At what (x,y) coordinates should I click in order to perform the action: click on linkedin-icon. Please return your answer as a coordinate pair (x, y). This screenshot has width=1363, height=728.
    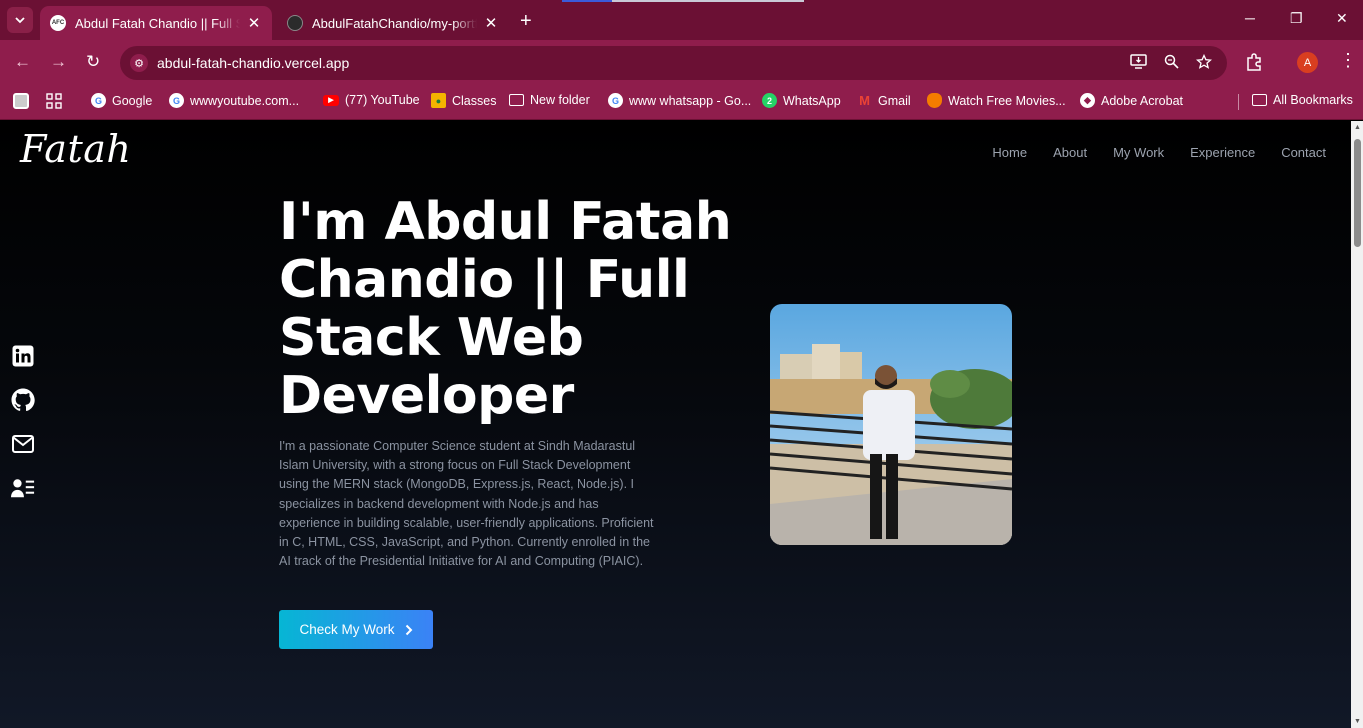
    Looking at the image, I should click on (23, 356).